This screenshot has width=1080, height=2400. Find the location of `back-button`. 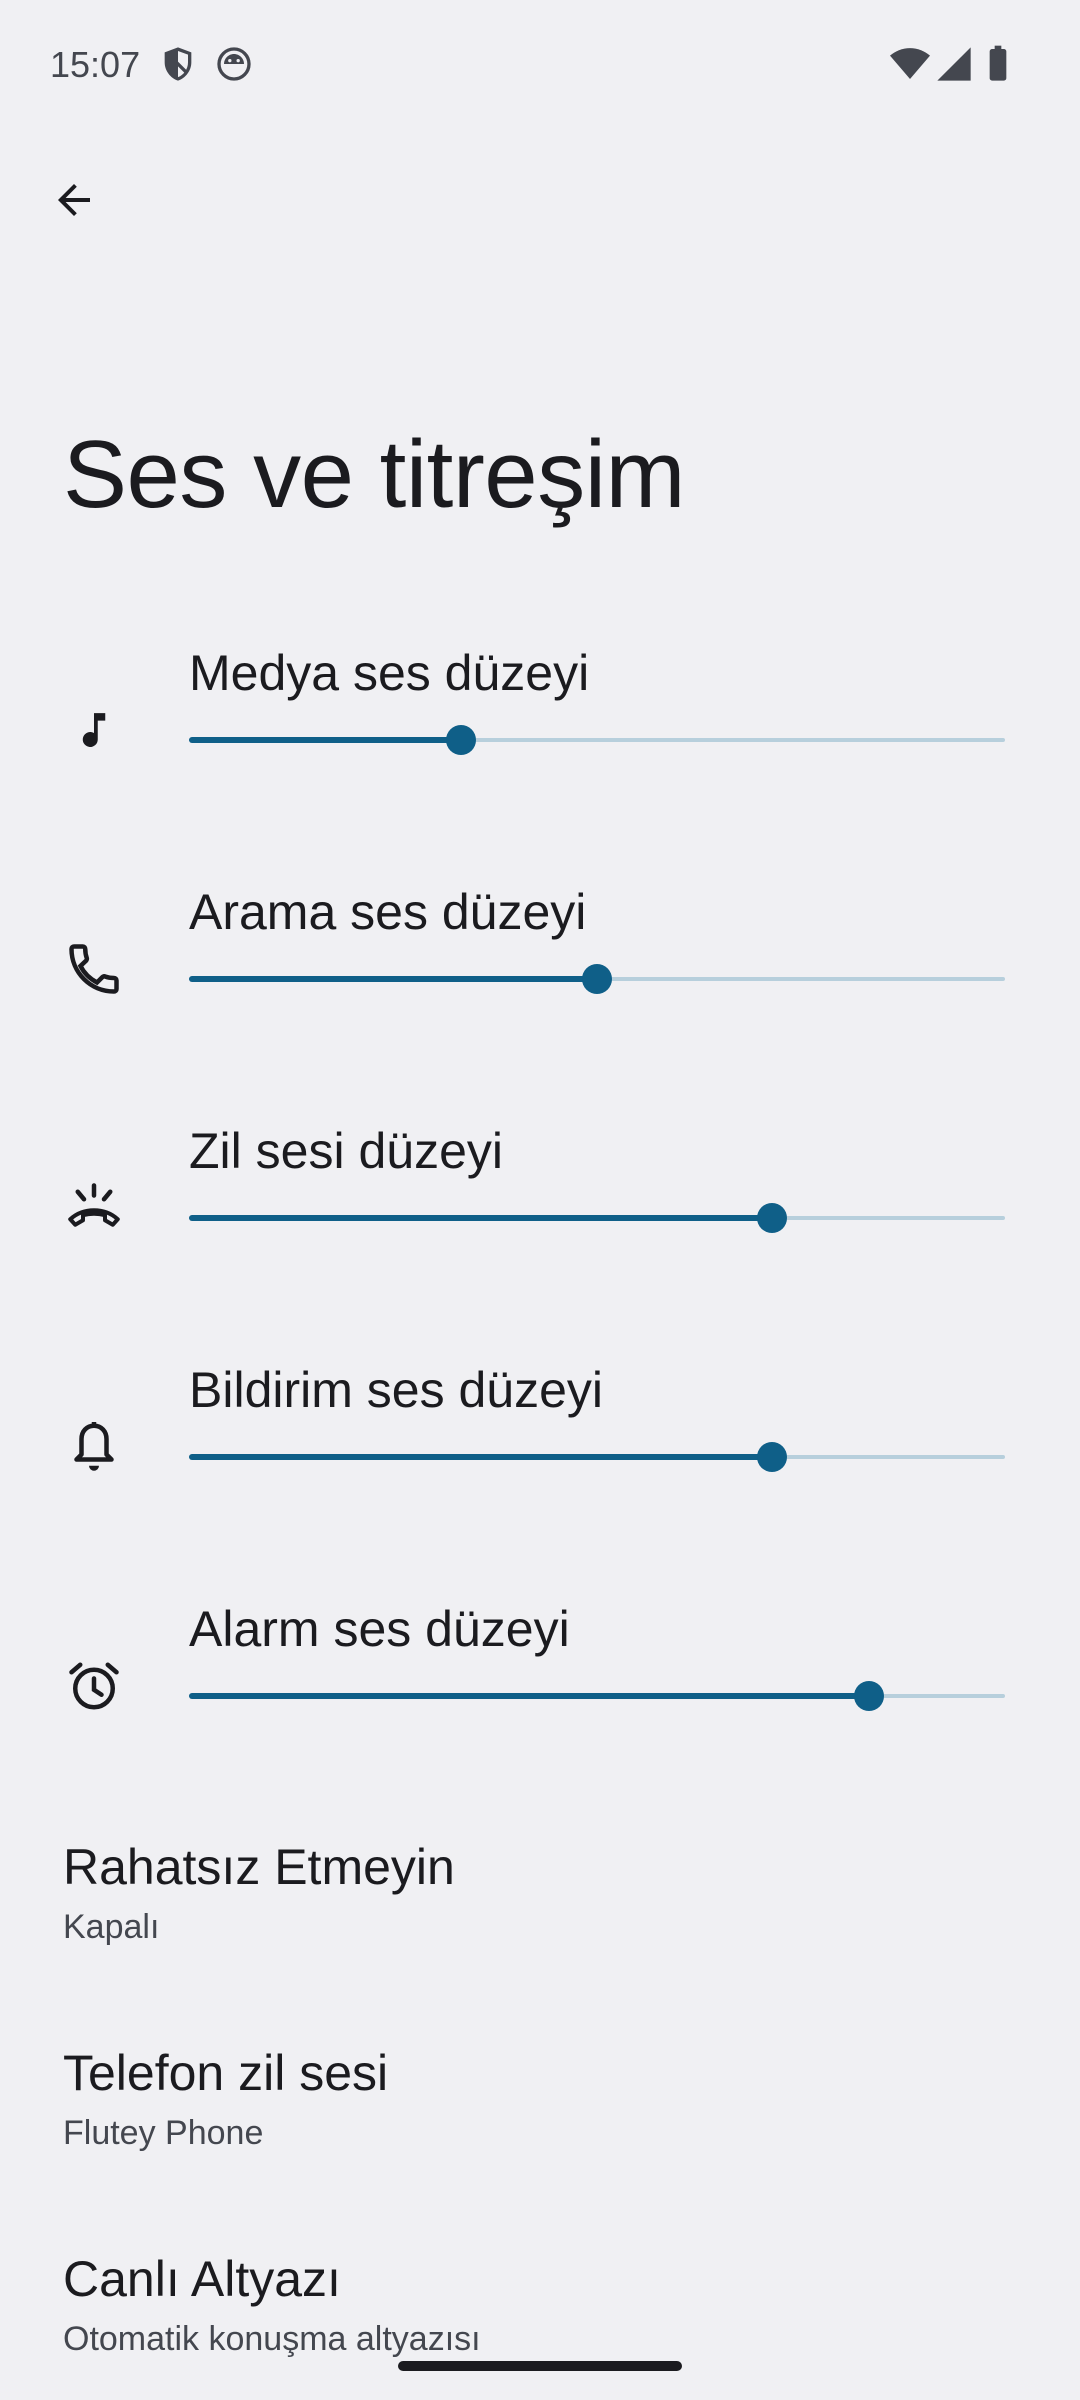

back-button is located at coordinates (74, 200).